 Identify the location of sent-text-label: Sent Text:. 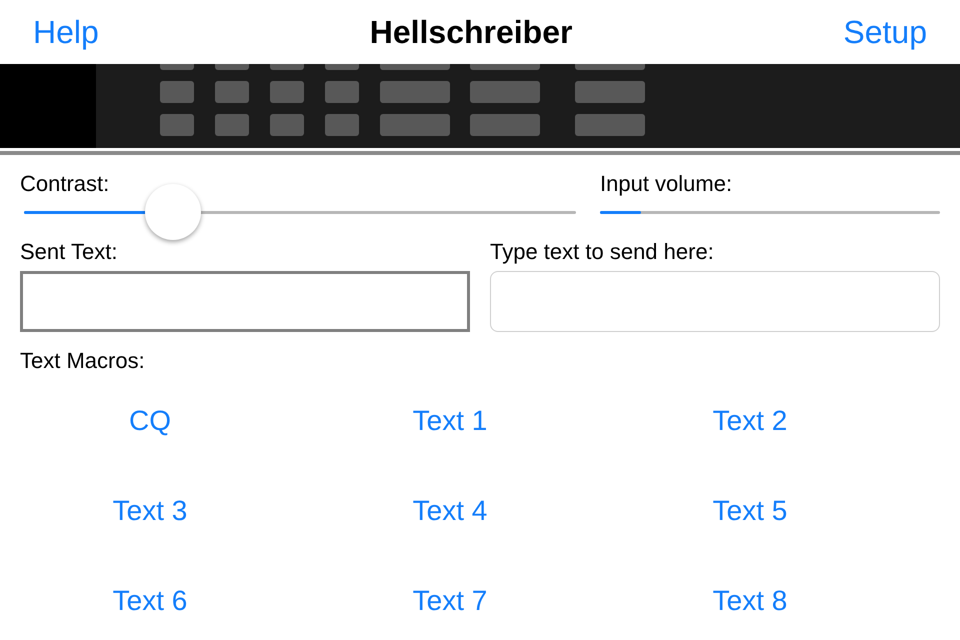
(69, 252).